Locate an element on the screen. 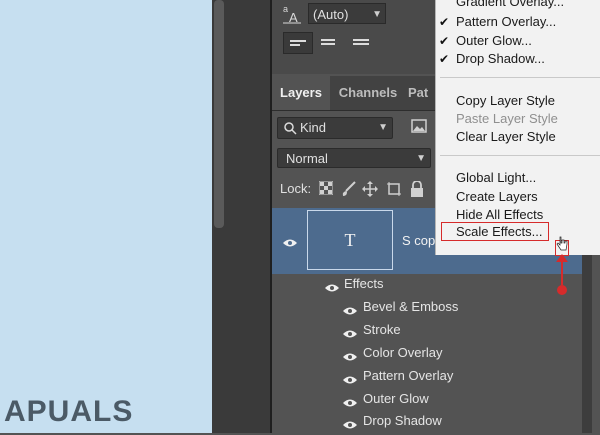 This screenshot has width=600, height=435. align-left-button is located at coordinates (298, 43).